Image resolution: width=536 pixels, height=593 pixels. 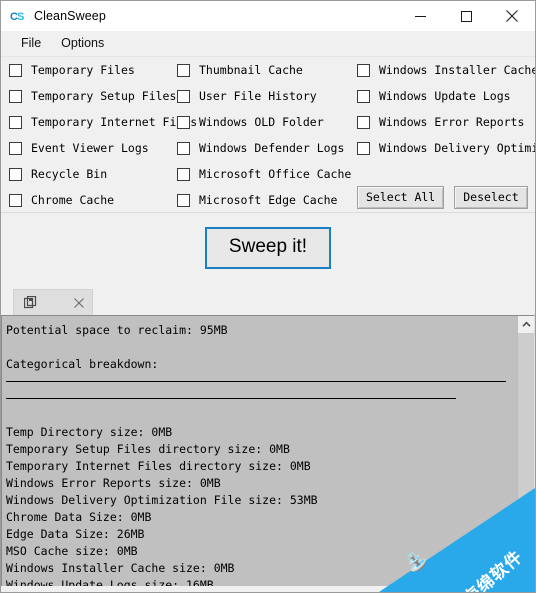 I want to click on tab-close-button, so click(x=79, y=302).